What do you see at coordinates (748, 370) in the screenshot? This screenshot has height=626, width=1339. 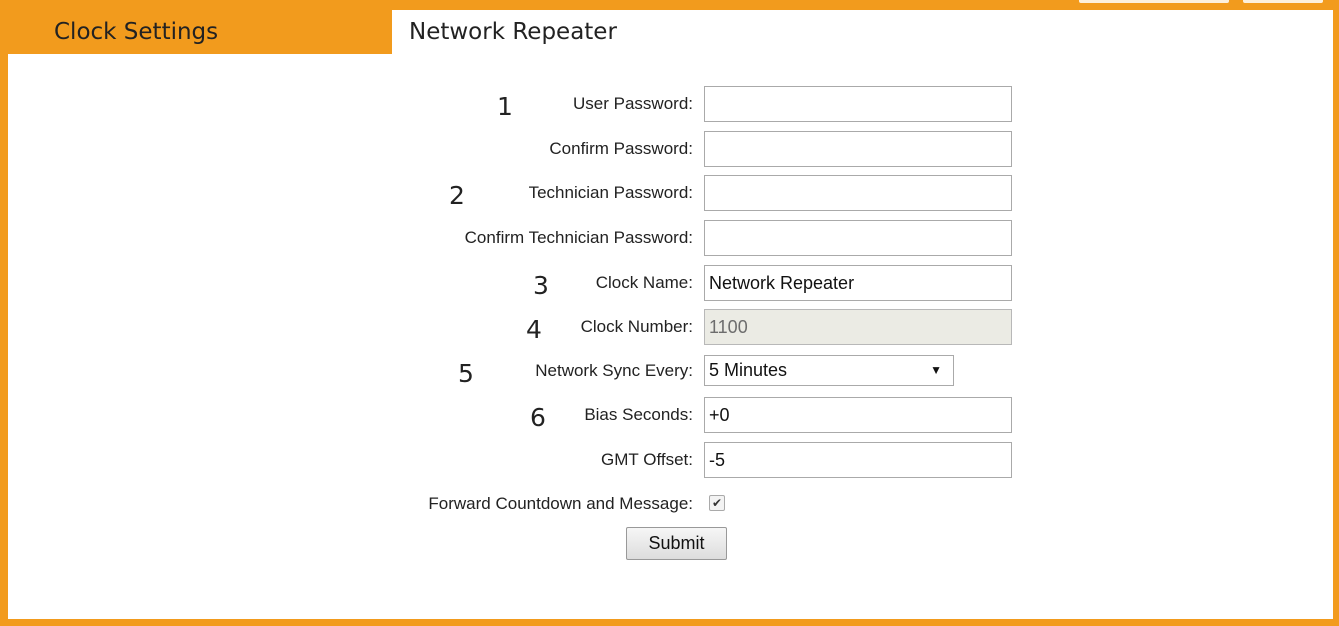 I see `network-sync-value: 5 Minutes` at bounding box center [748, 370].